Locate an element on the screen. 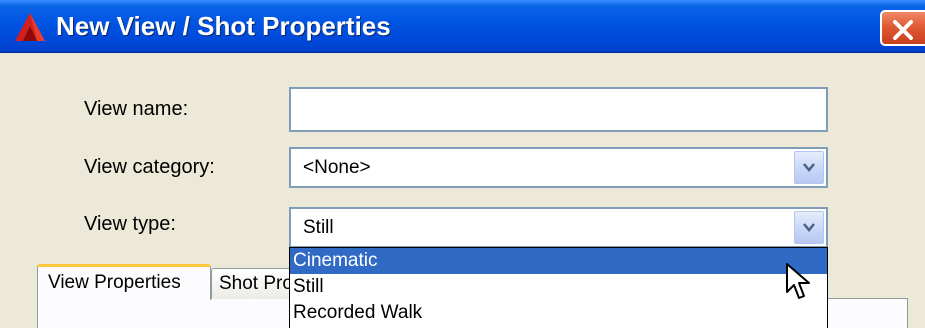  view-name-input is located at coordinates (558, 109).